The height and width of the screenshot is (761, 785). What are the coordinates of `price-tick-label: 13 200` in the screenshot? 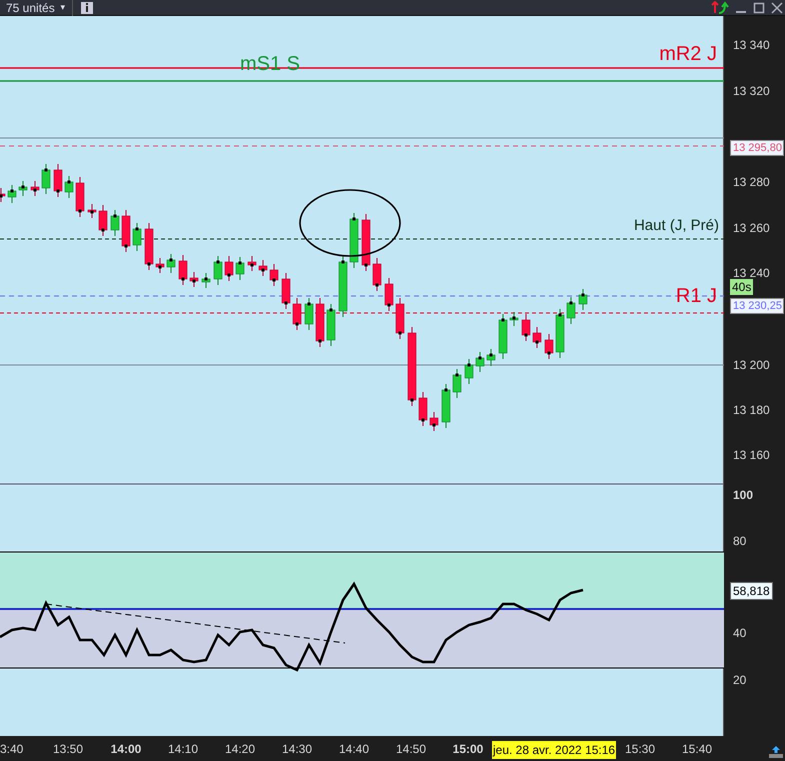 It's located at (751, 365).